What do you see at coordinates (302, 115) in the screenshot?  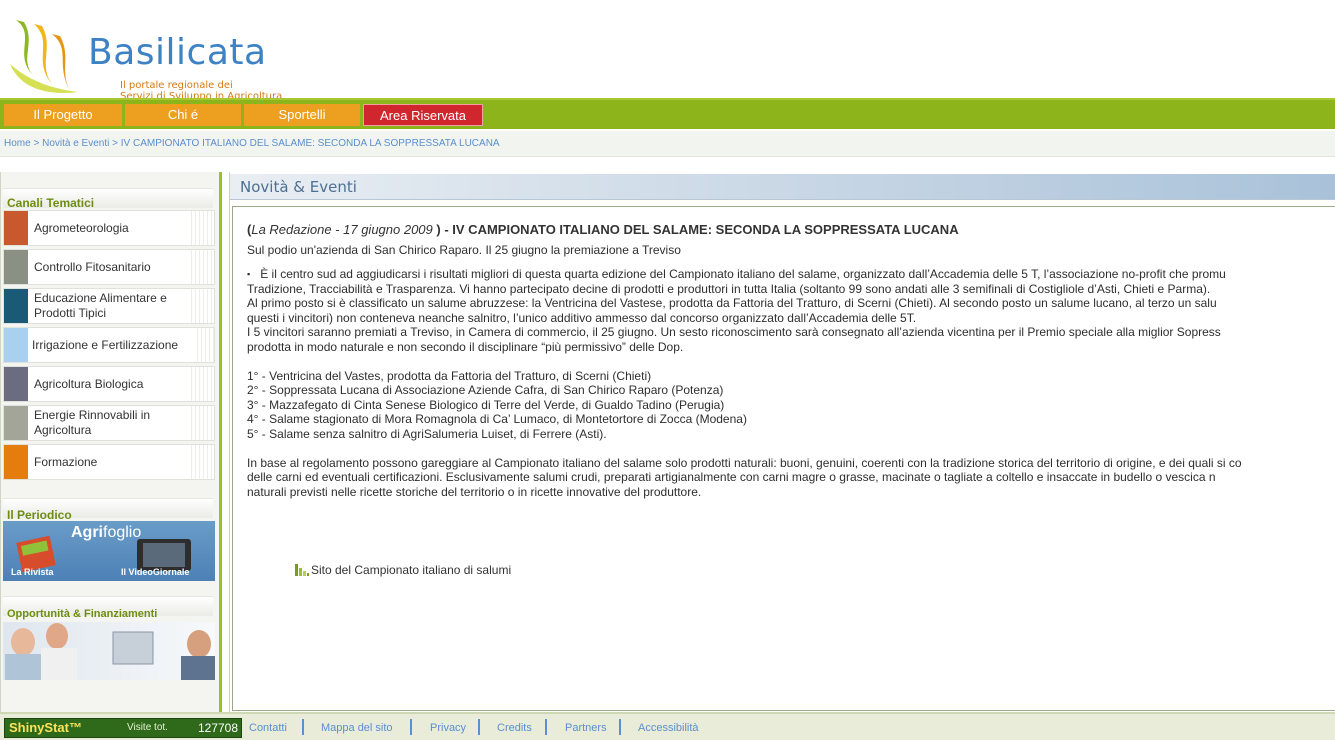 I see `nav-sportelli: Sportelli` at bounding box center [302, 115].